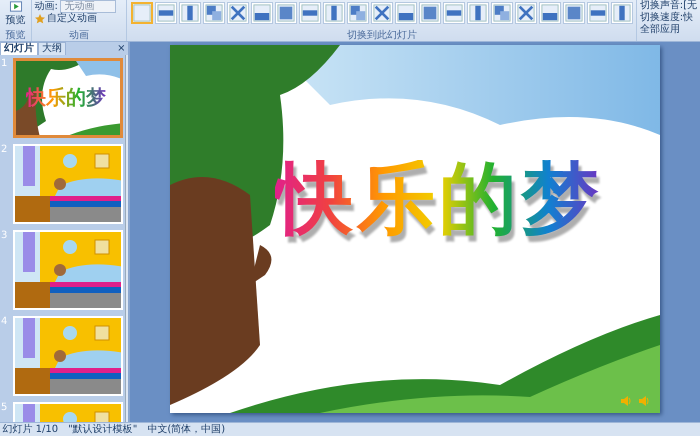  What do you see at coordinates (4, 322) in the screenshot?
I see `slide-number: 4` at bounding box center [4, 322].